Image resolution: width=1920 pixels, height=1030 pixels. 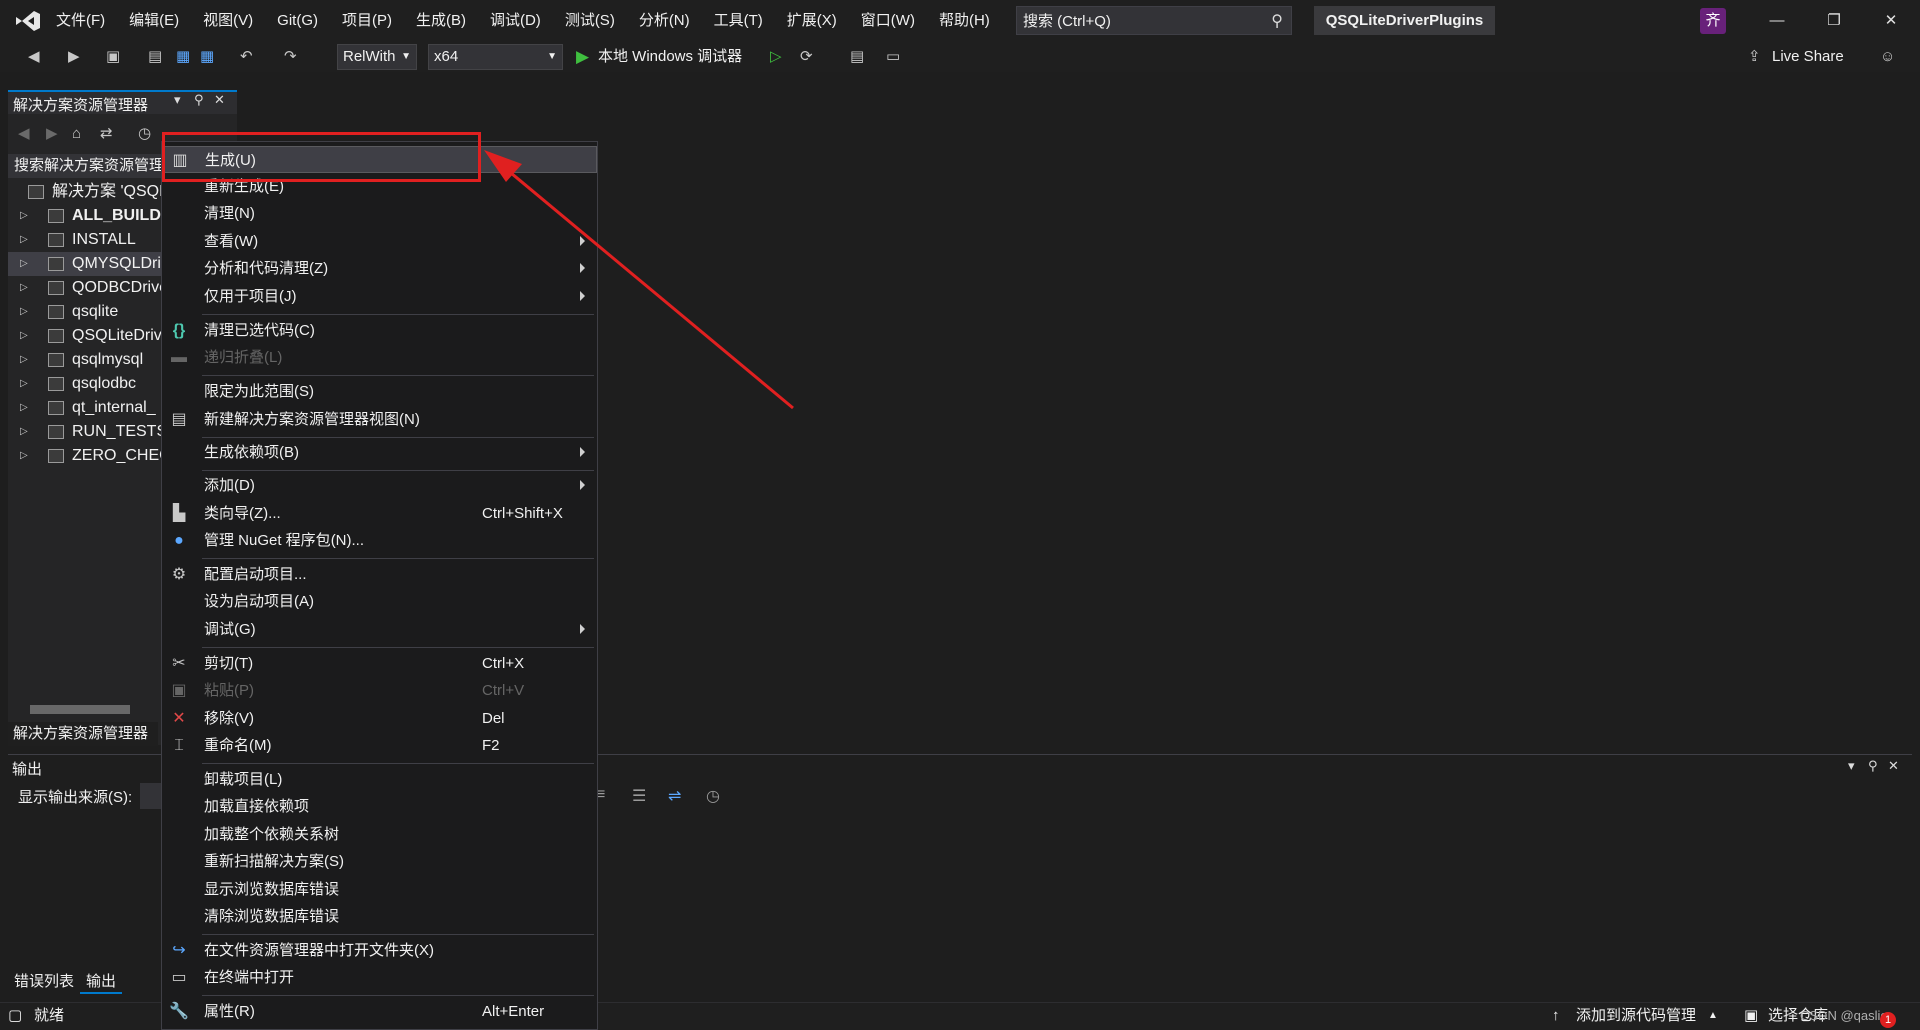 What do you see at coordinates (379, 889) in the screenshot?
I see `menu-item-show-db-errors: 显示浏览数据库错误` at bounding box center [379, 889].